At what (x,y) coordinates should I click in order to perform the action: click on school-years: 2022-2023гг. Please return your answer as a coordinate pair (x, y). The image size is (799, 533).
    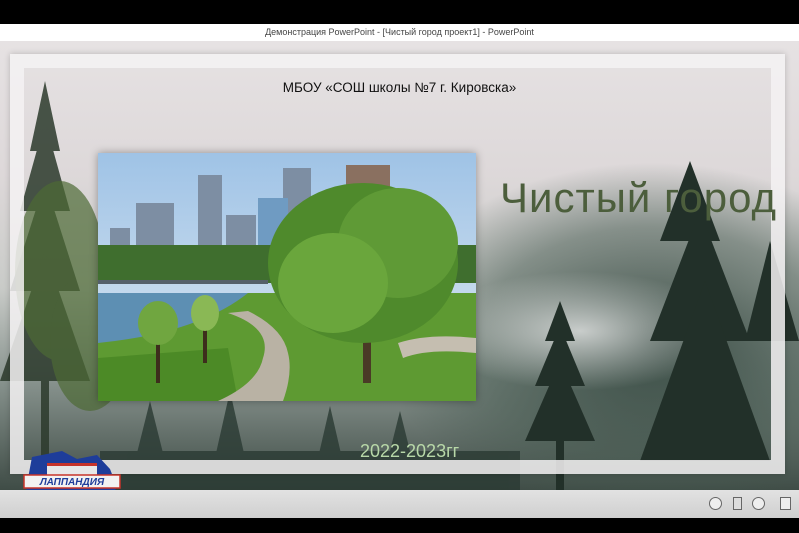
    Looking at the image, I should click on (410, 451).